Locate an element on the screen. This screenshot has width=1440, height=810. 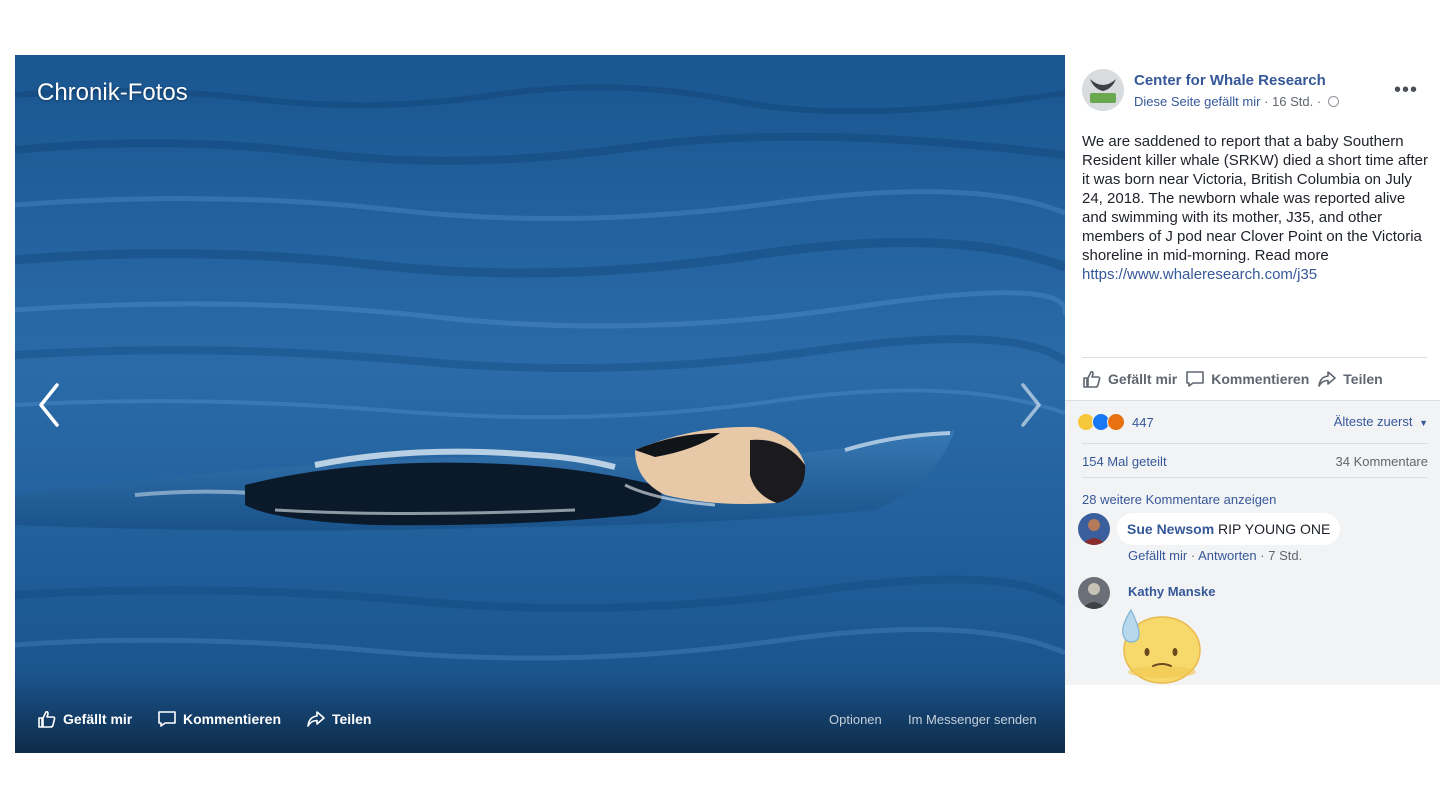
chevron-right-icon is located at coordinates (1031, 405).